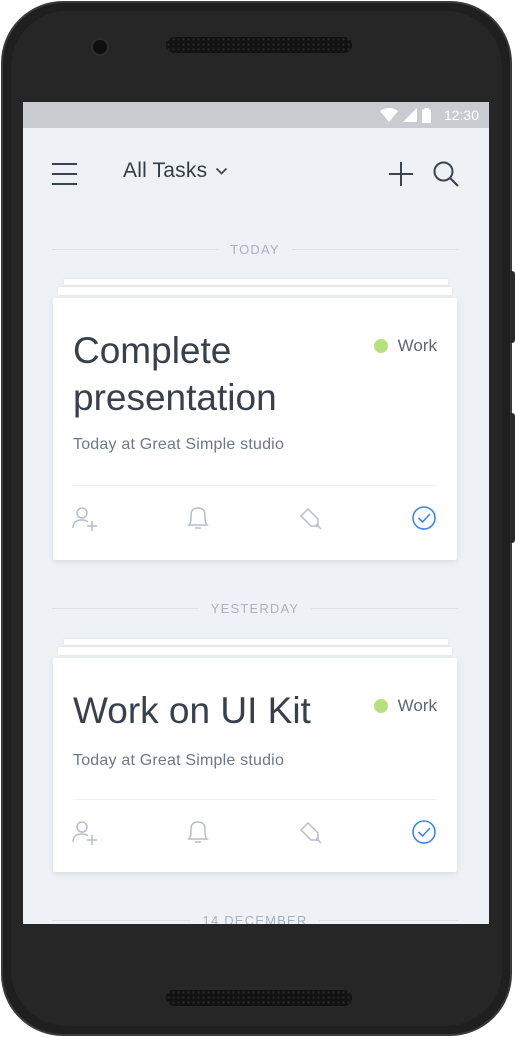  I want to click on add-task-button, so click(401, 174).